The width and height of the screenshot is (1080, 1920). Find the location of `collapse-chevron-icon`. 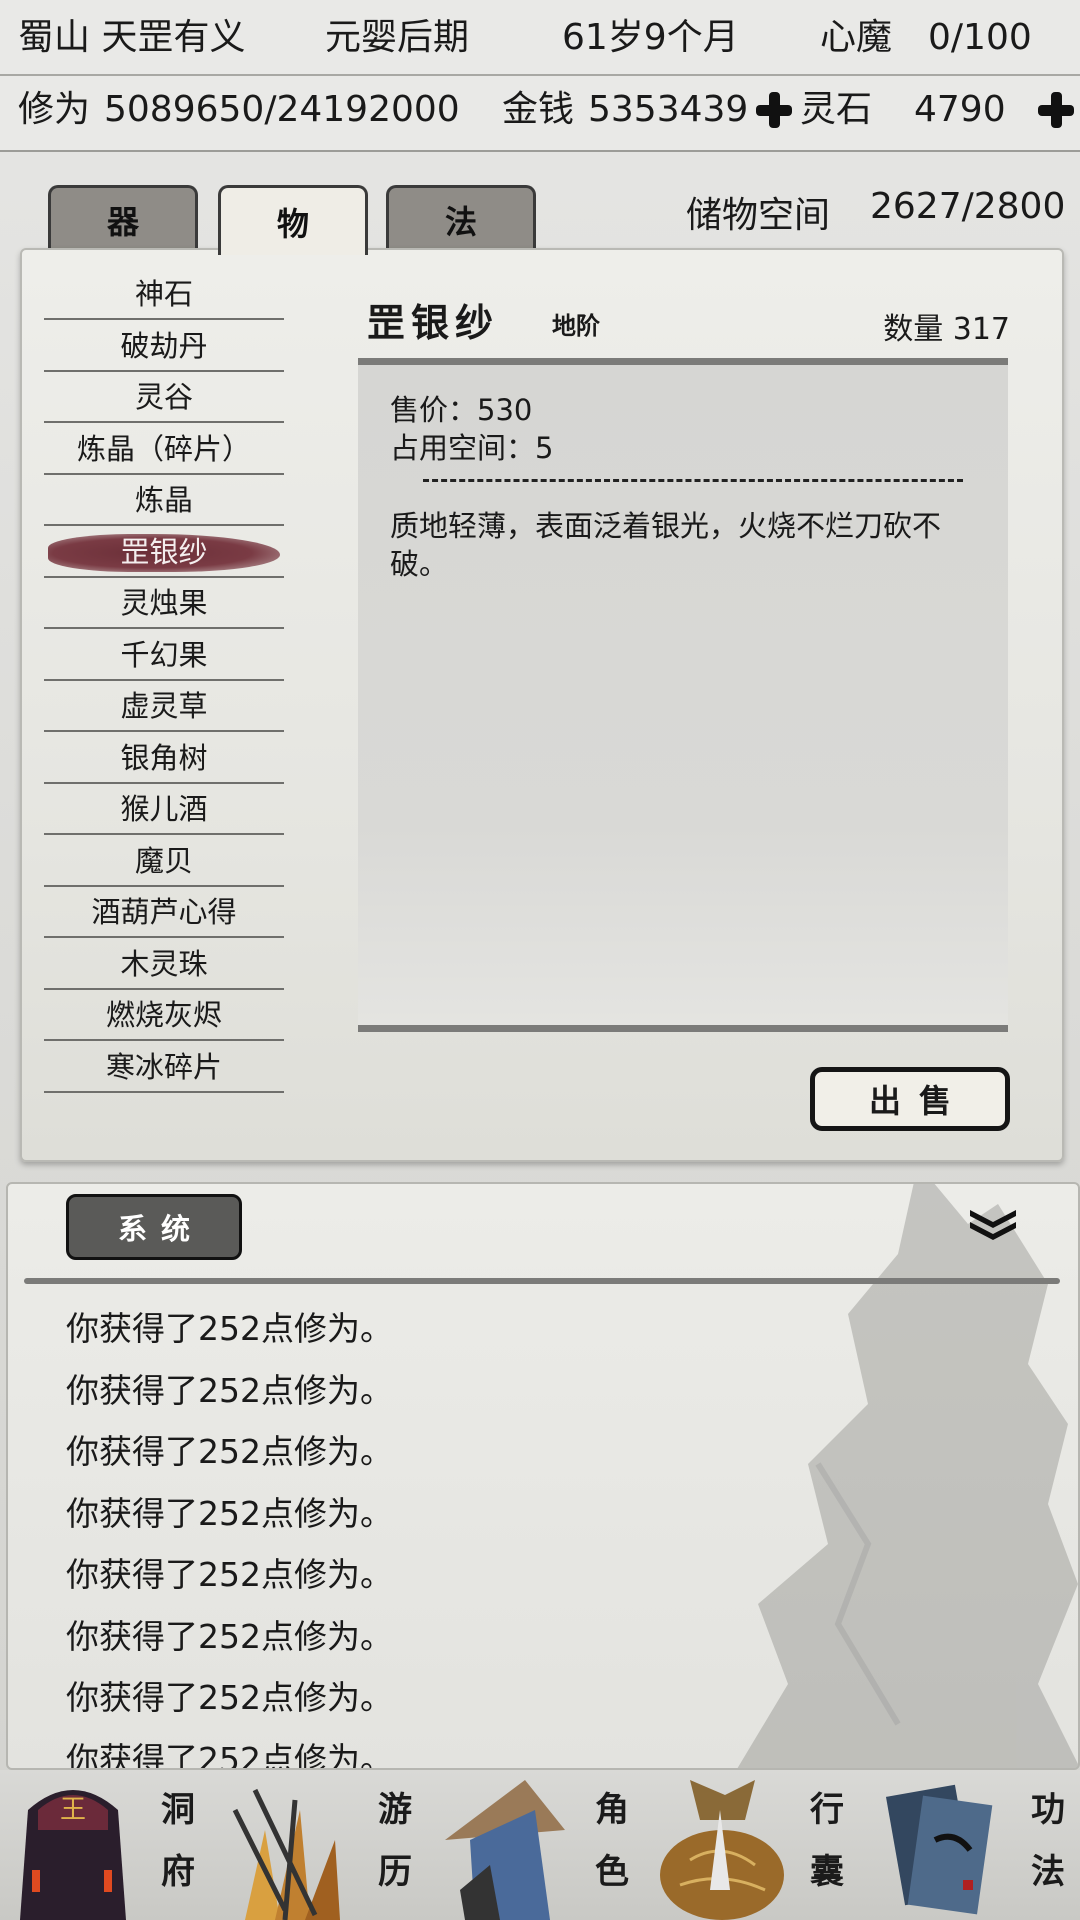

collapse-chevron-icon is located at coordinates (993, 1224).